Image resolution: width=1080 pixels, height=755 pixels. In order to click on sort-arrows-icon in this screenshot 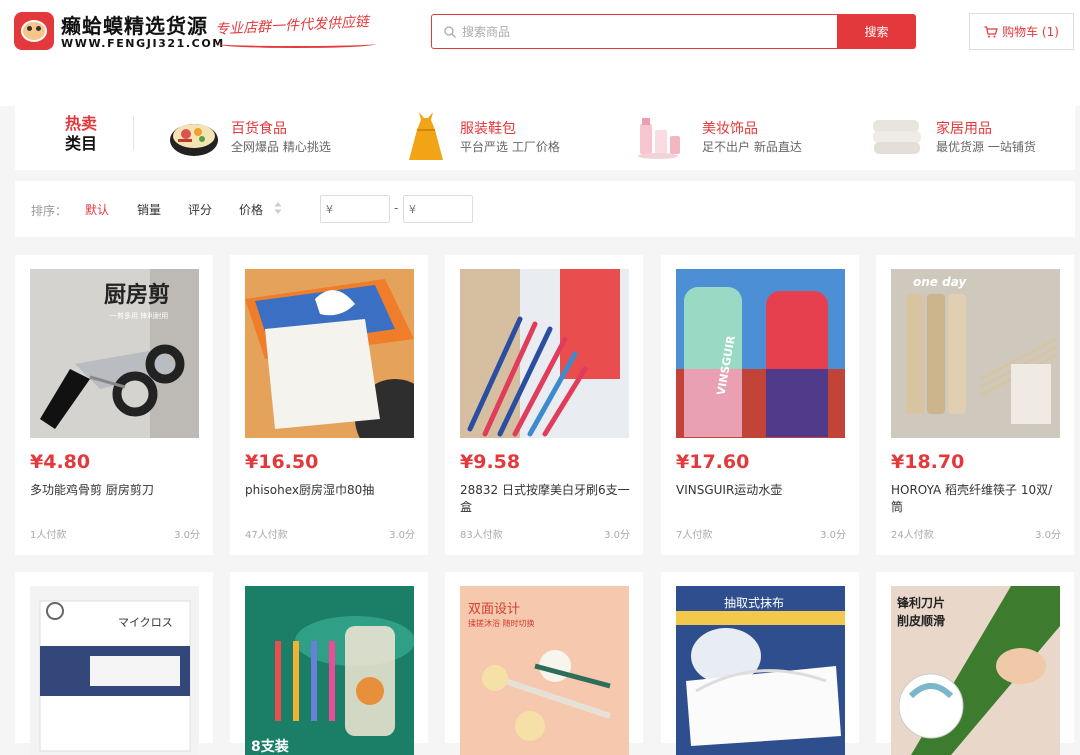, I will do `click(278, 208)`.